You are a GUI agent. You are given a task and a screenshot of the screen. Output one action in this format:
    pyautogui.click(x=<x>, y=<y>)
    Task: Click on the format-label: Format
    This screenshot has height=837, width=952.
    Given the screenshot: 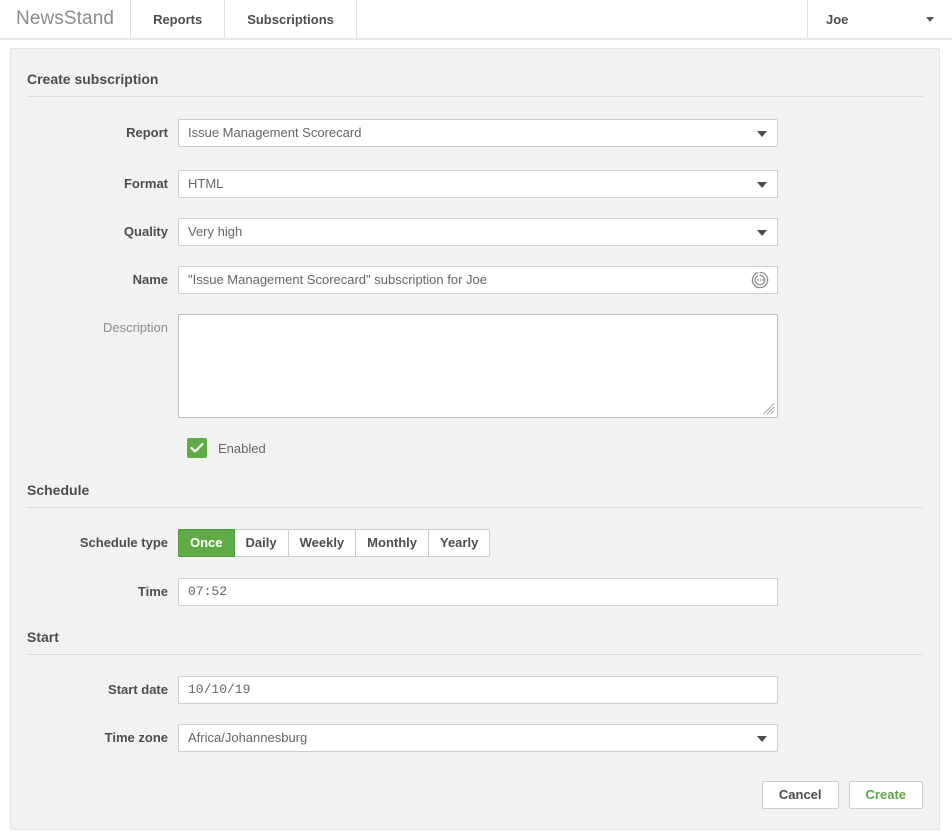 What is the action you would take?
    pyautogui.click(x=145, y=183)
    